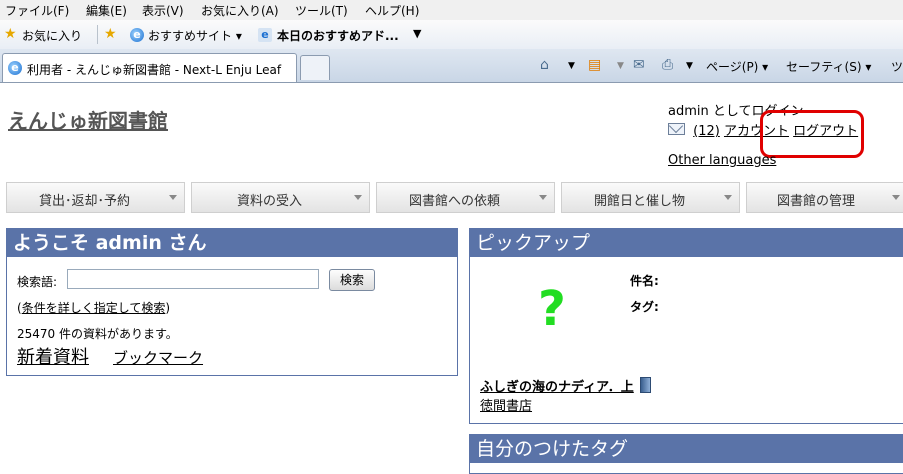  What do you see at coordinates (706, 131) in the screenshot?
I see `messages-link: (12)` at bounding box center [706, 131].